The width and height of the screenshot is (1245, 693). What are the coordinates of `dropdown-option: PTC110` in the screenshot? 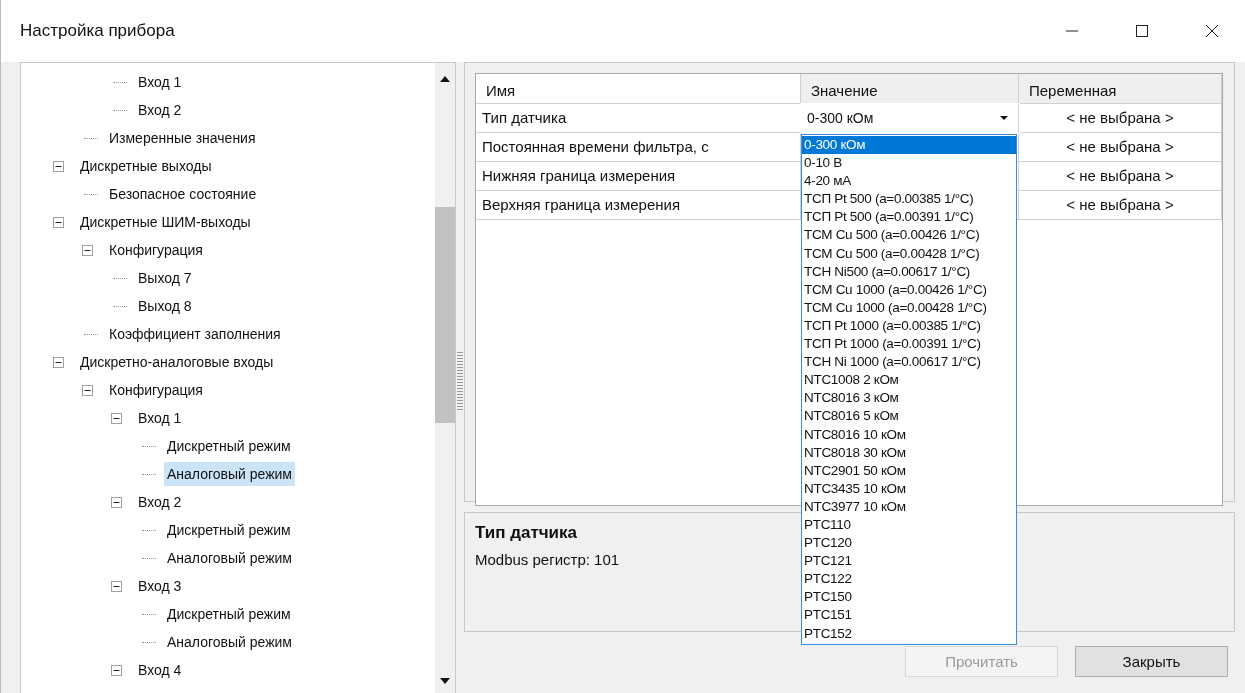 It's located at (909, 525).